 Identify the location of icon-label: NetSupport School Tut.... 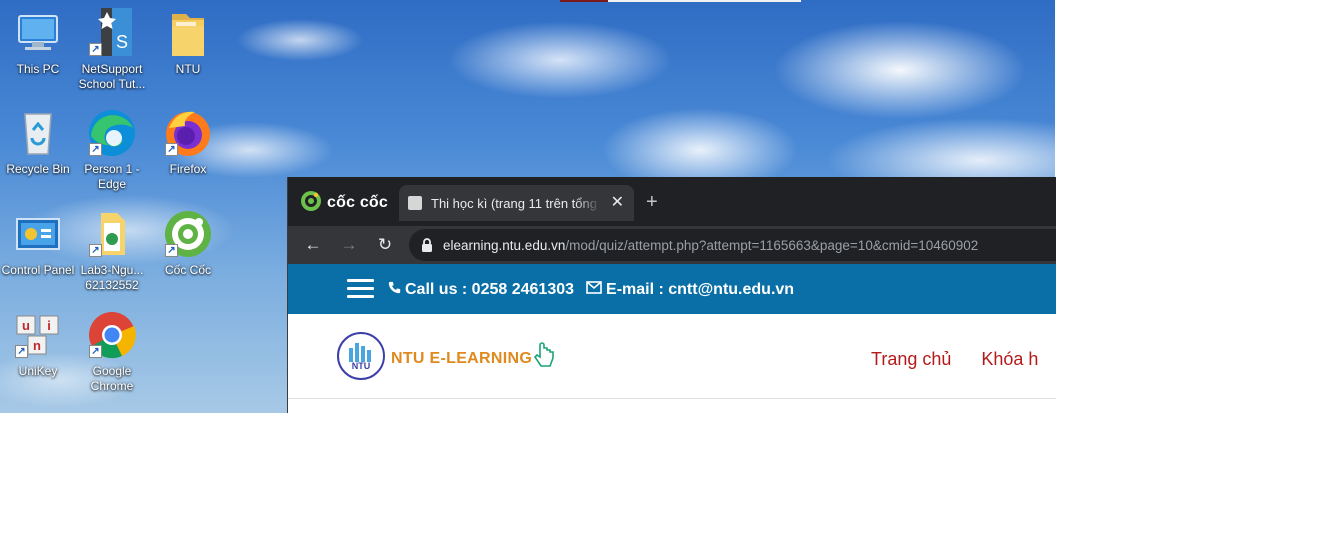
(112, 76).